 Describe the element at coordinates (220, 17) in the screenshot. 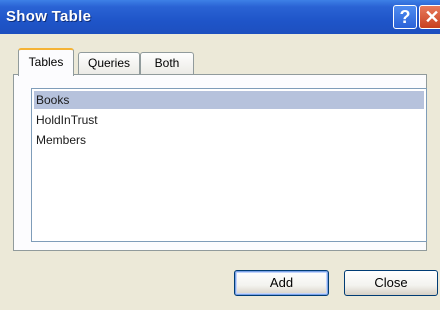

I see `title-bar: Show Table ? ✕` at that location.